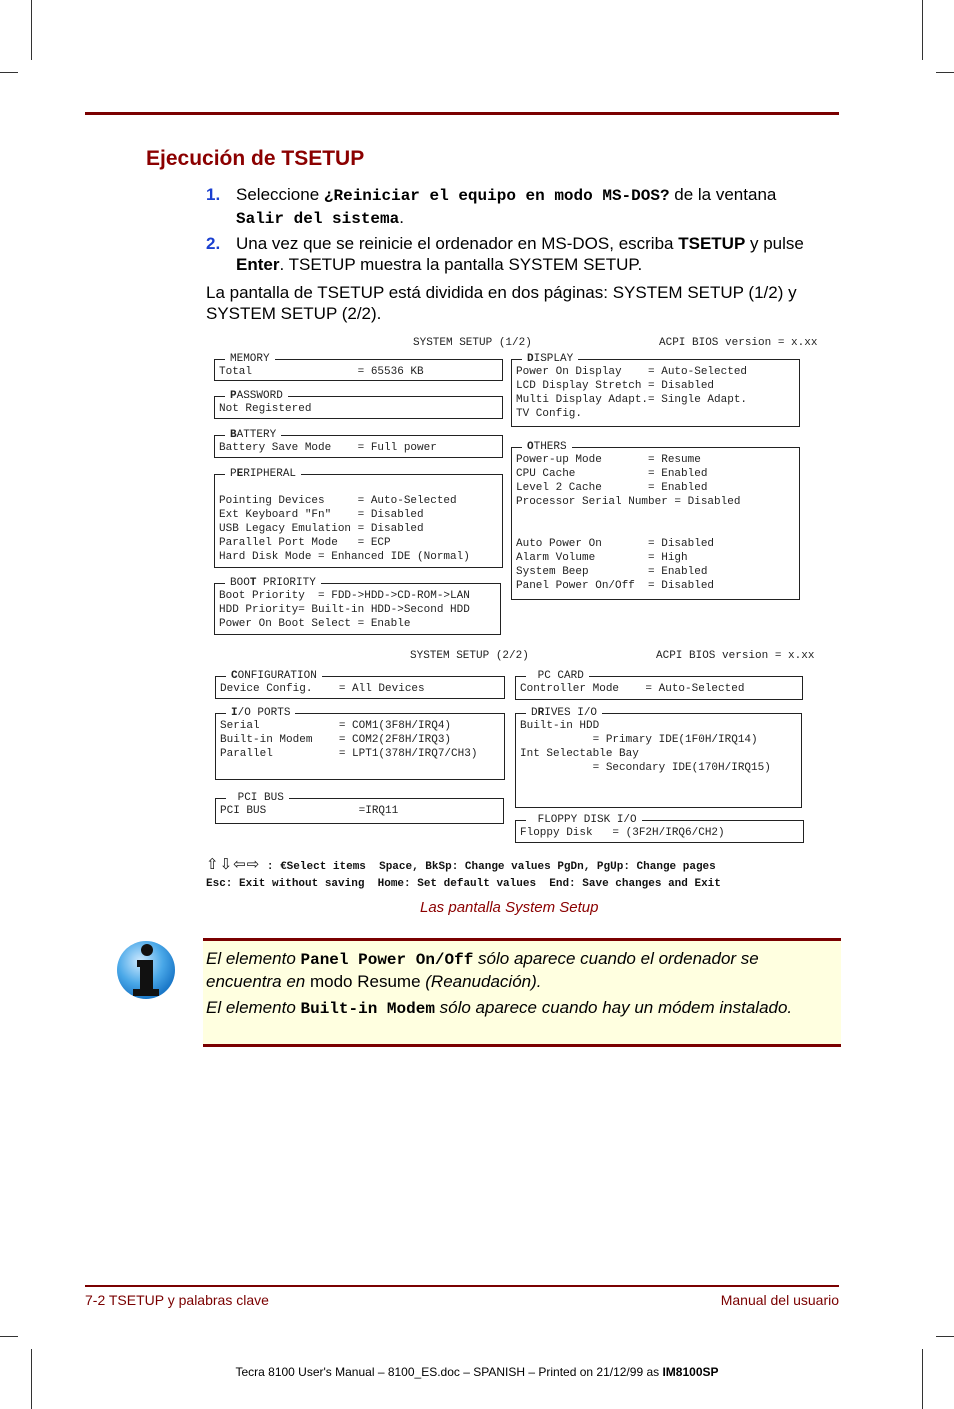 The height and width of the screenshot is (1409, 954). I want to click on screen1-bios-version: ACPI BIOS version = x.xx, so click(738, 343).